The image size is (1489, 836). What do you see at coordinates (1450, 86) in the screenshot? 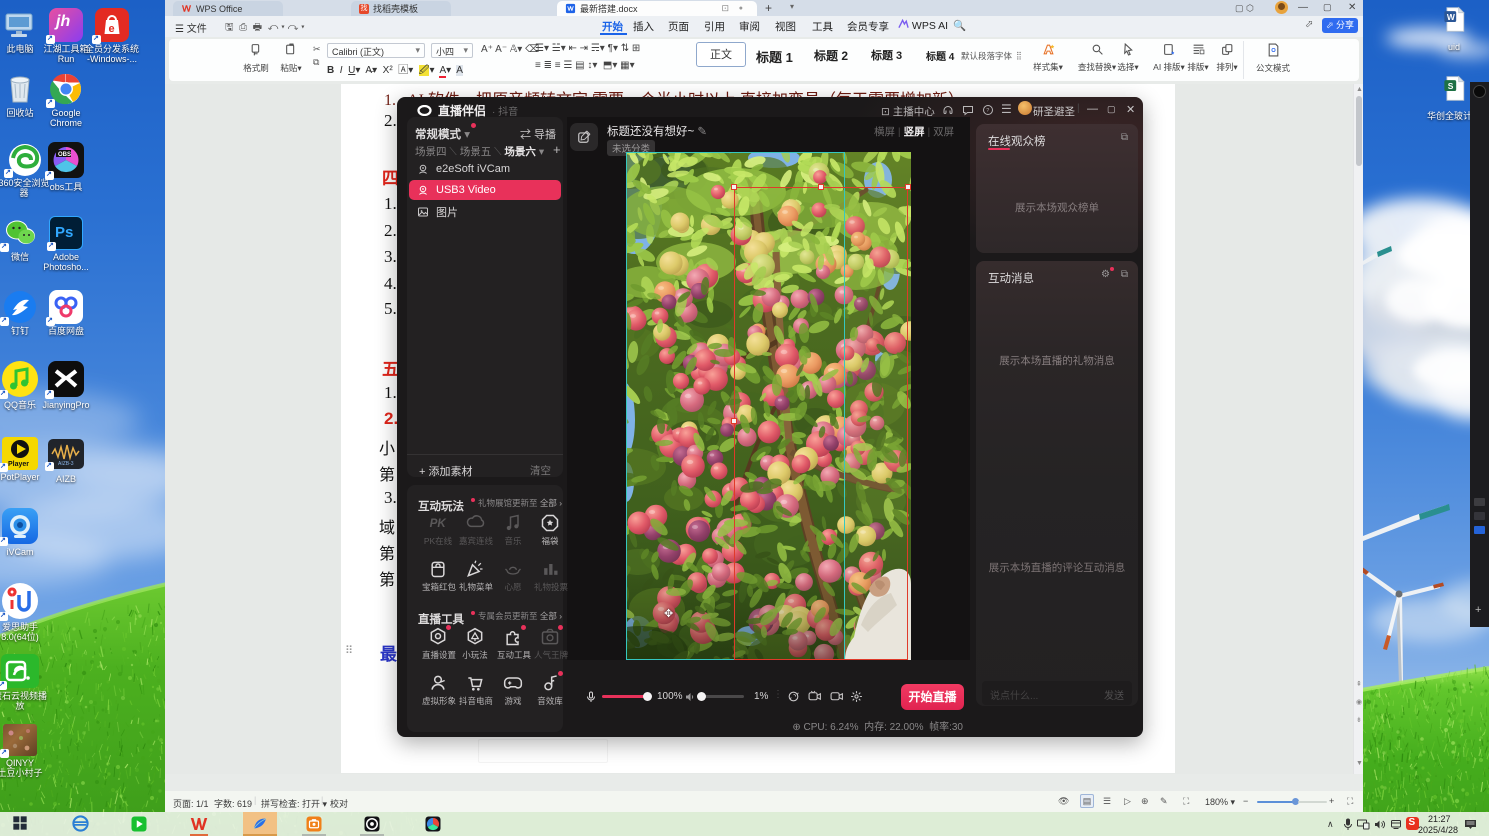
I see `svg-text: S` at bounding box center [1450, 86].